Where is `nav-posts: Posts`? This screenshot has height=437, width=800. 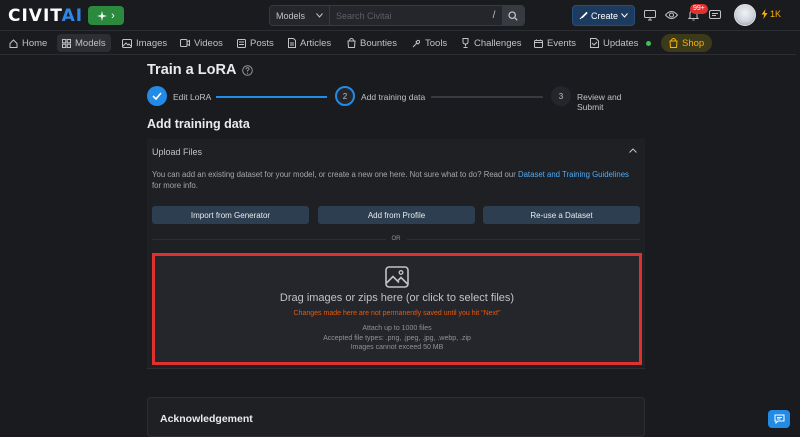
nav-posts: Posts is located at coordinates (255, 43).